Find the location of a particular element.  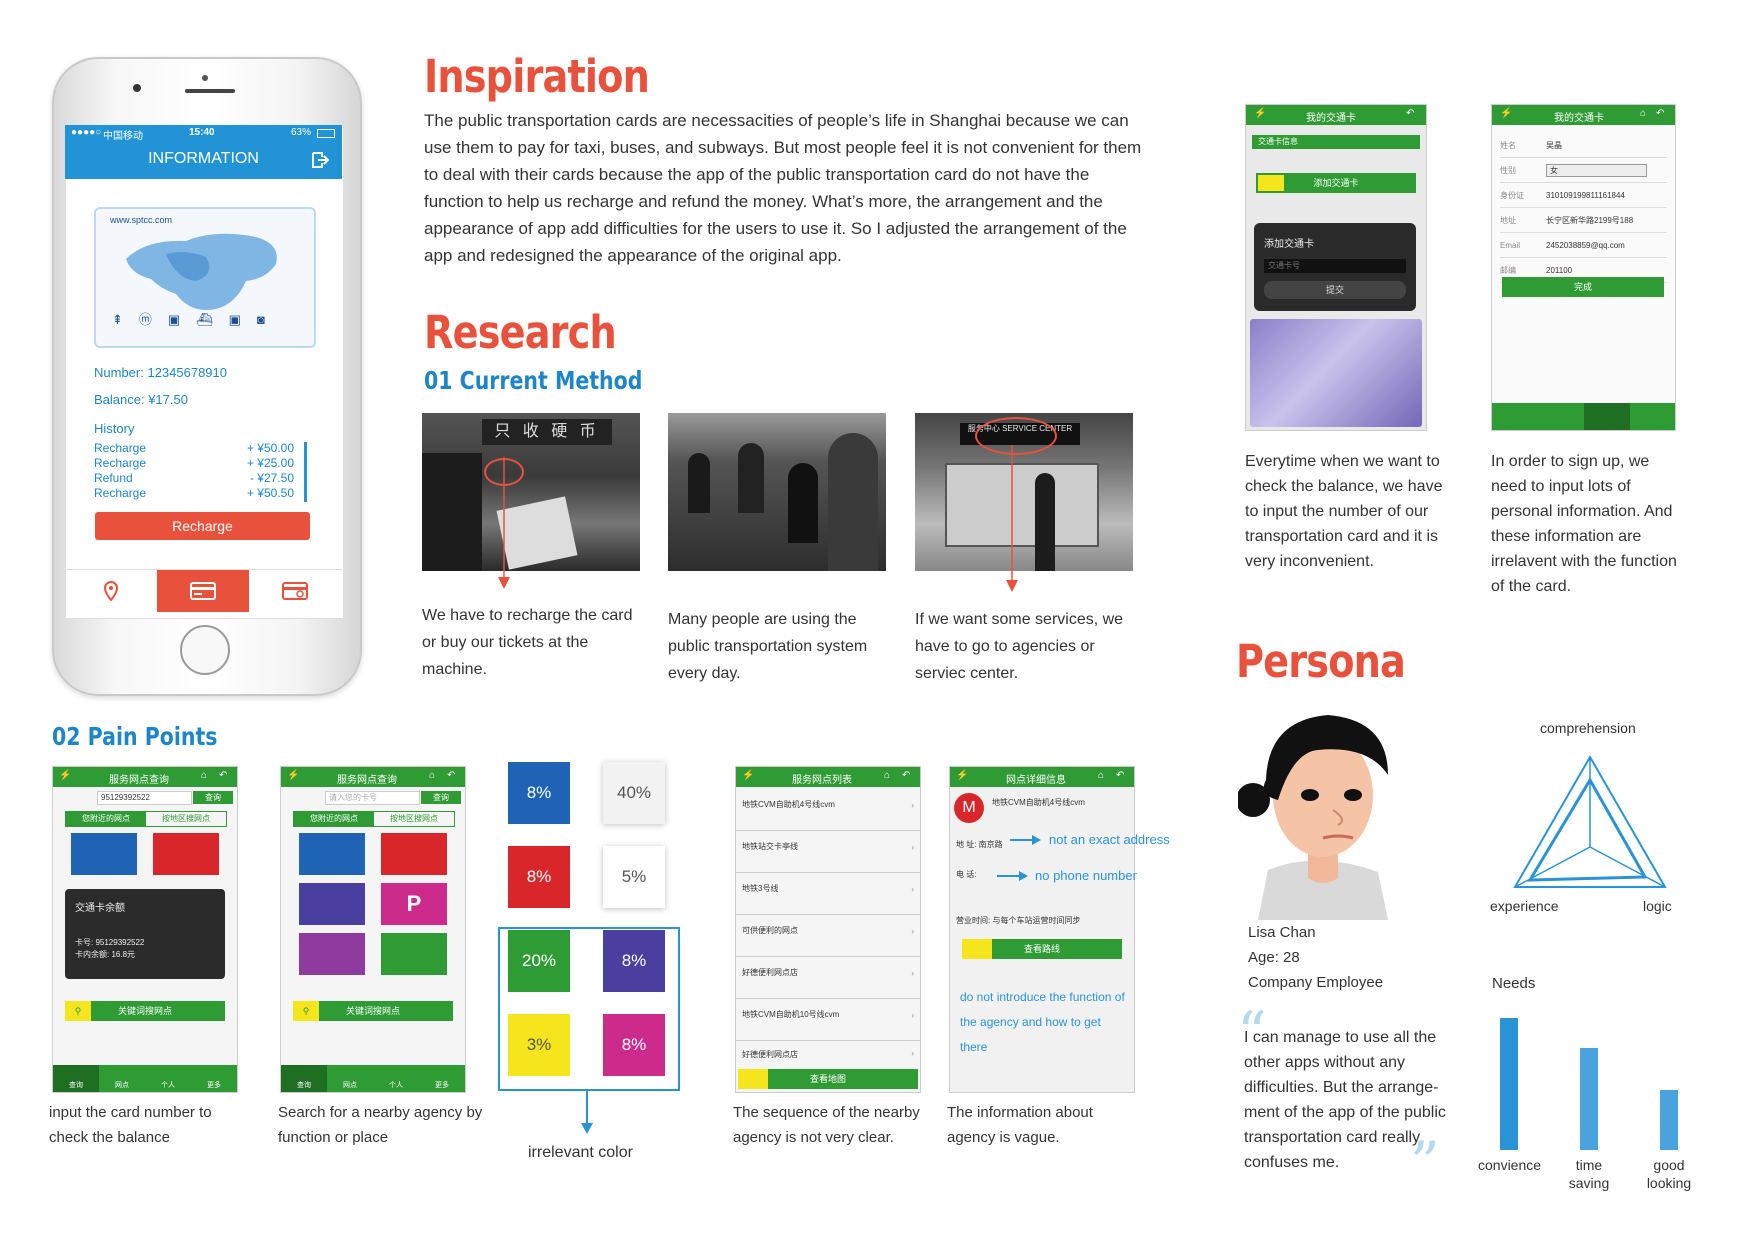

tile-tools is located at coordinates (332, 954).